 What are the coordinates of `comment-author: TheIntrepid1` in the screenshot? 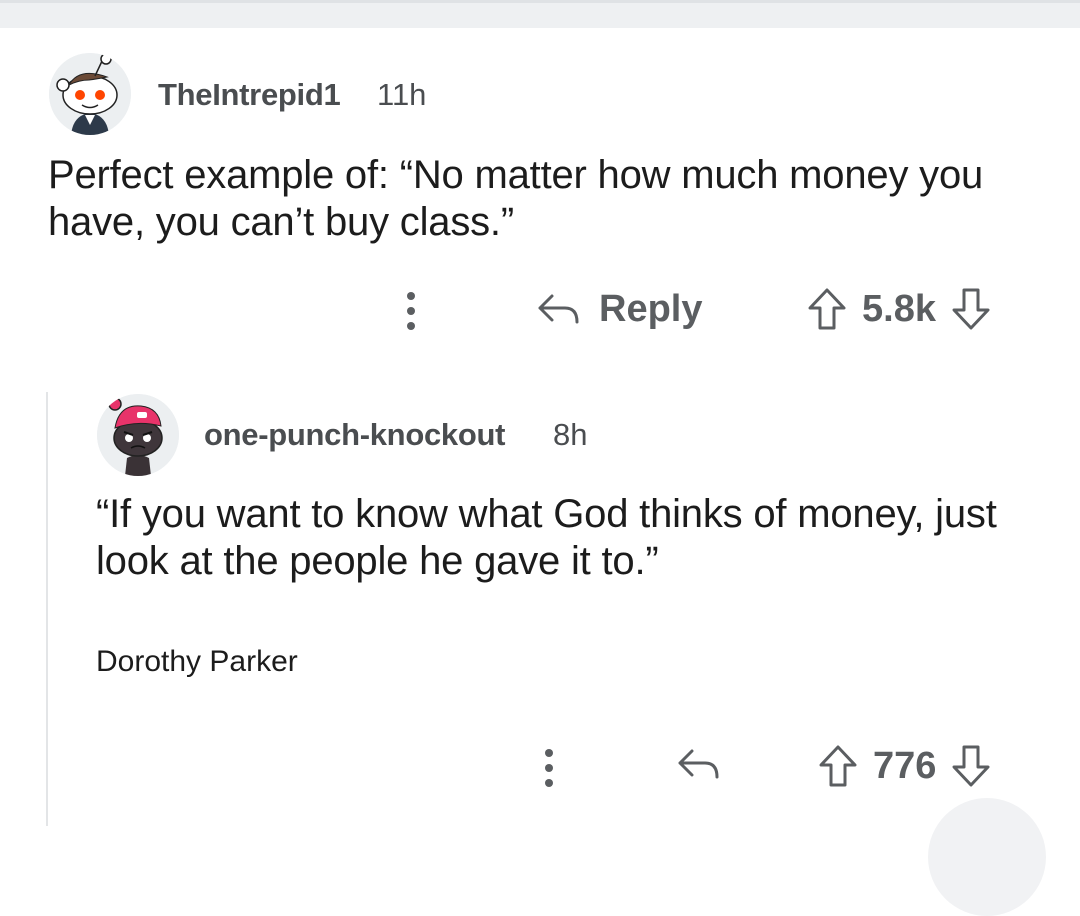 It's located at (249, 95).